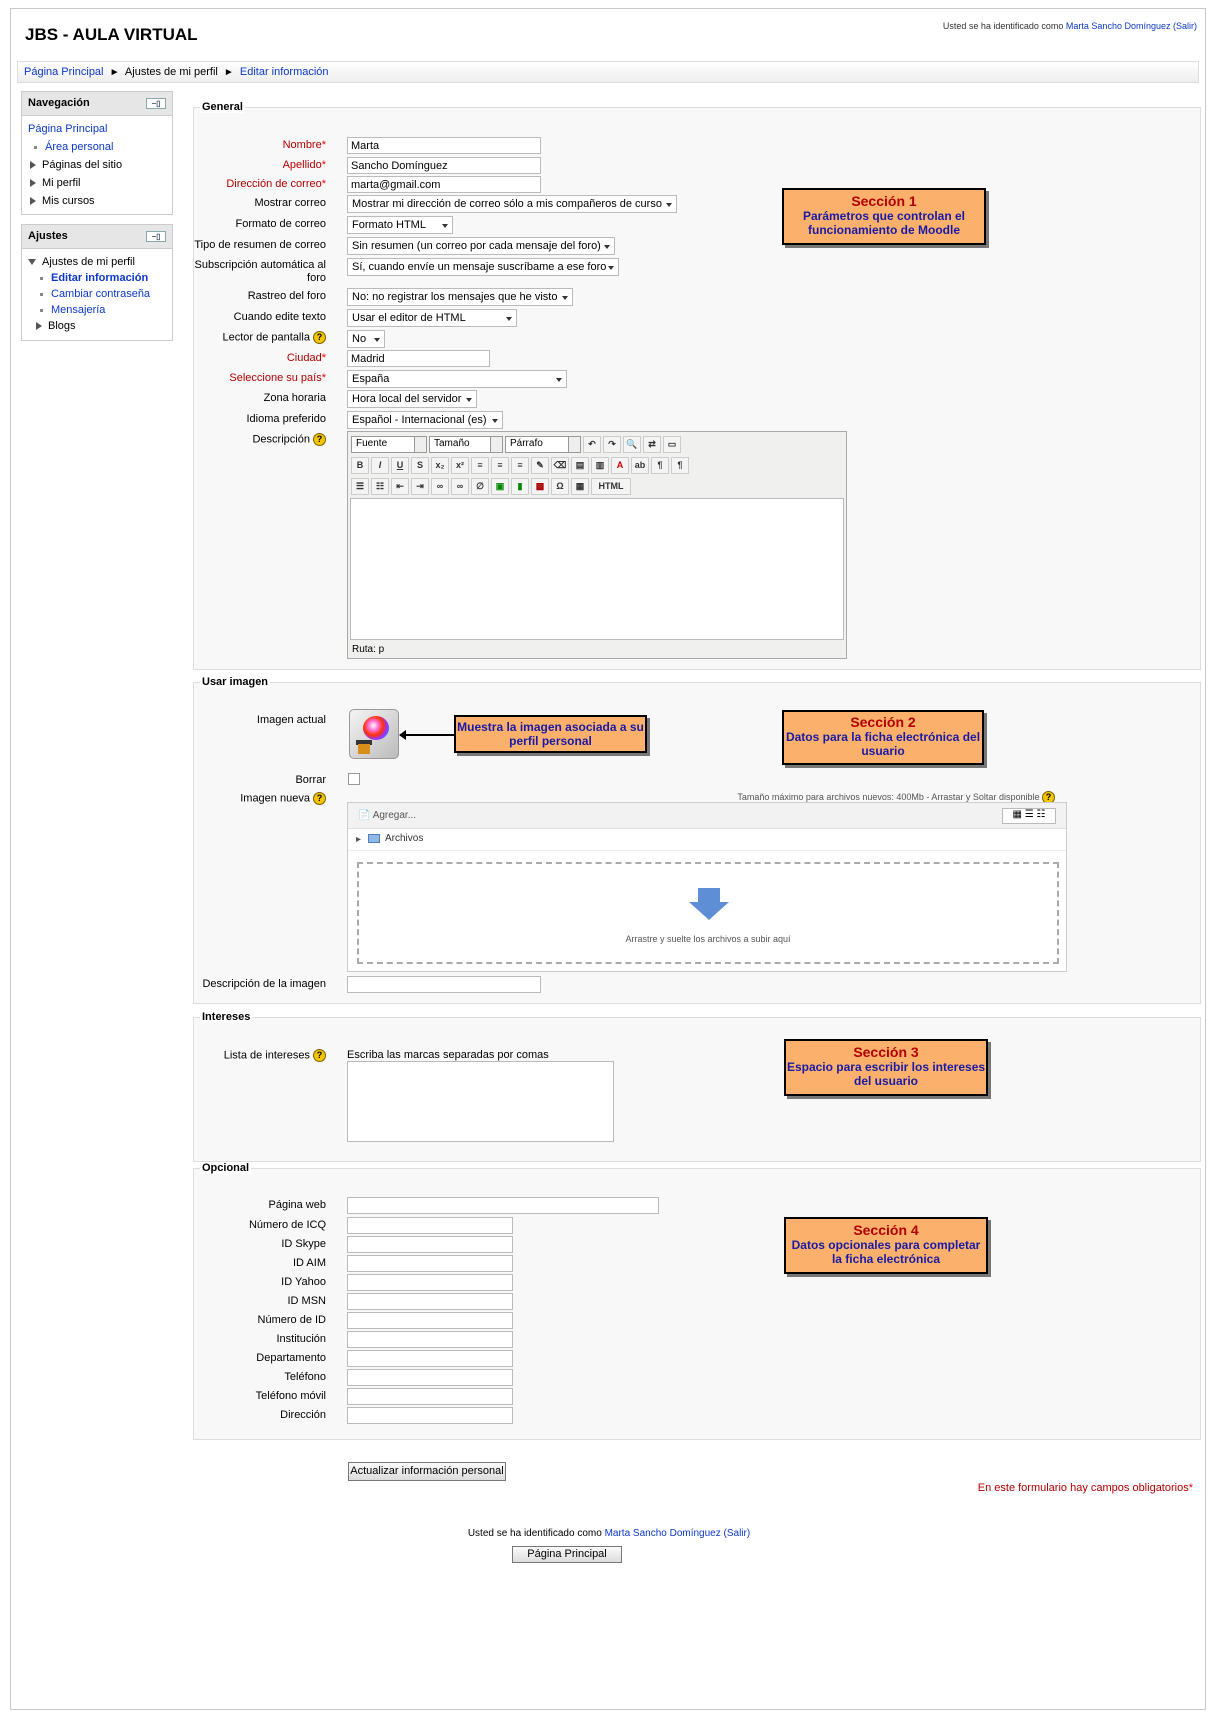  What do you see at coordinates (460, 465) in the screenshot?
I see `superscript-icon: x²` at bounding box center [460, 465].